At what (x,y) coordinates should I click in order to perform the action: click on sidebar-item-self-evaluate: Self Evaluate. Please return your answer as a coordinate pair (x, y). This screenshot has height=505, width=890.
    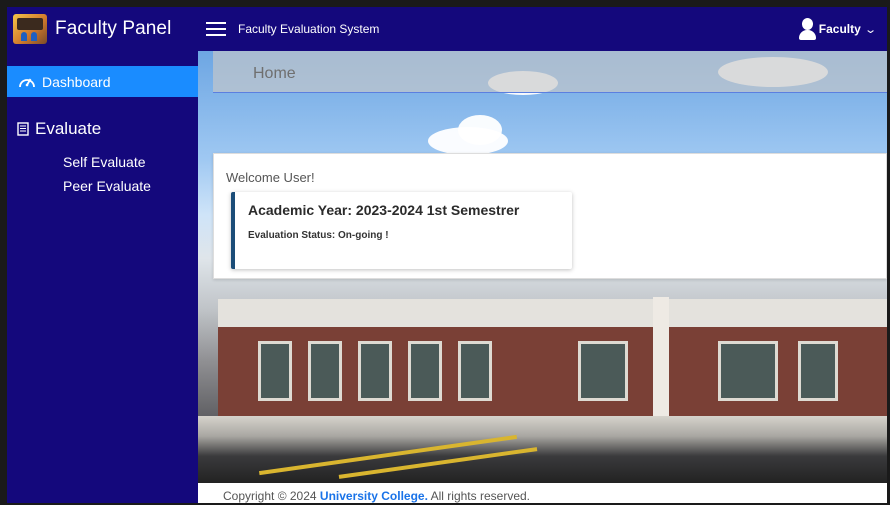
    Looking at the image, I should click on (104, 162).